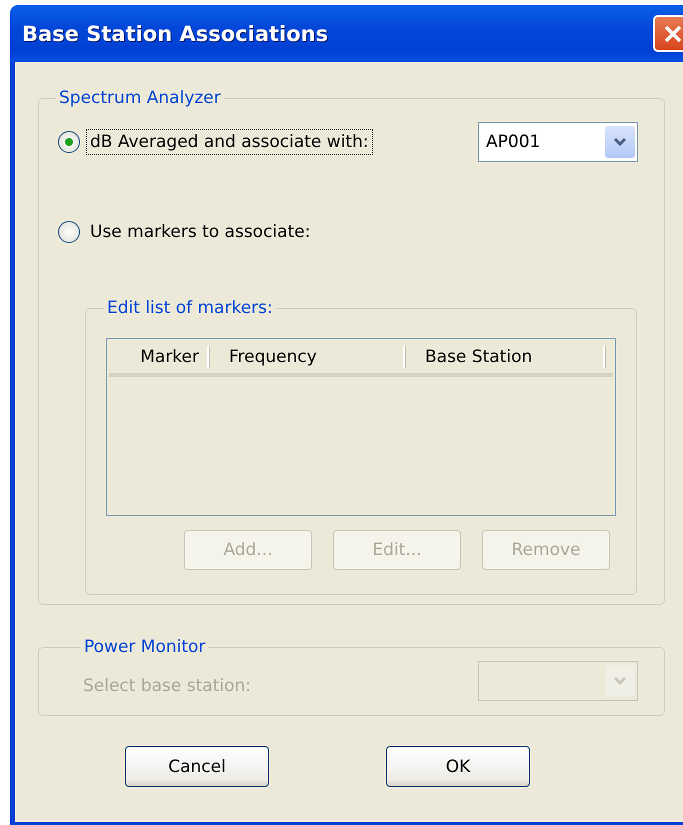  What do you see at coordinates (167, 686) in the screenshot?
I see `field-label: Select base station:` at bounding box center [167, 686].